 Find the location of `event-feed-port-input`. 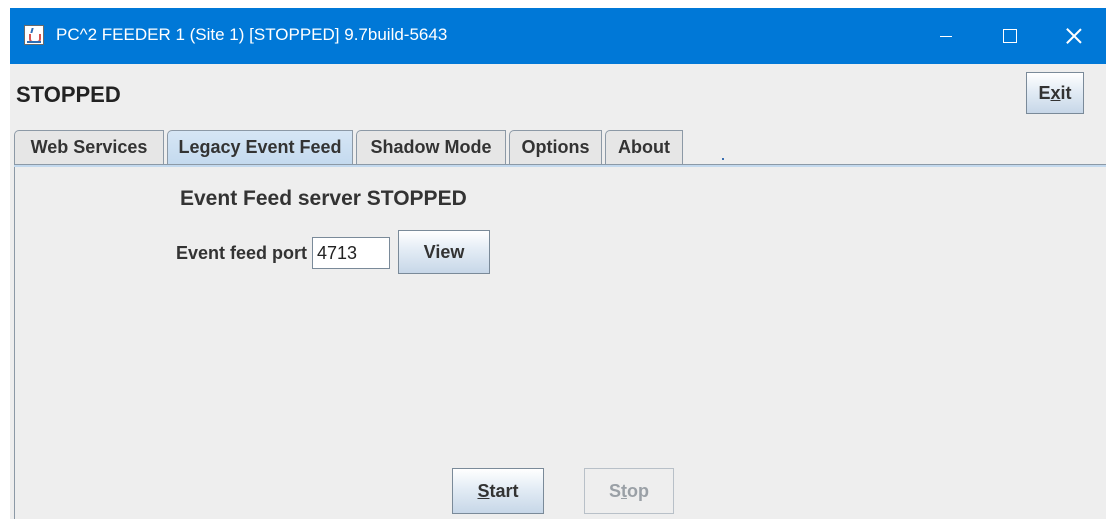

event-feed-port-input is located at coordinates (351, 253).